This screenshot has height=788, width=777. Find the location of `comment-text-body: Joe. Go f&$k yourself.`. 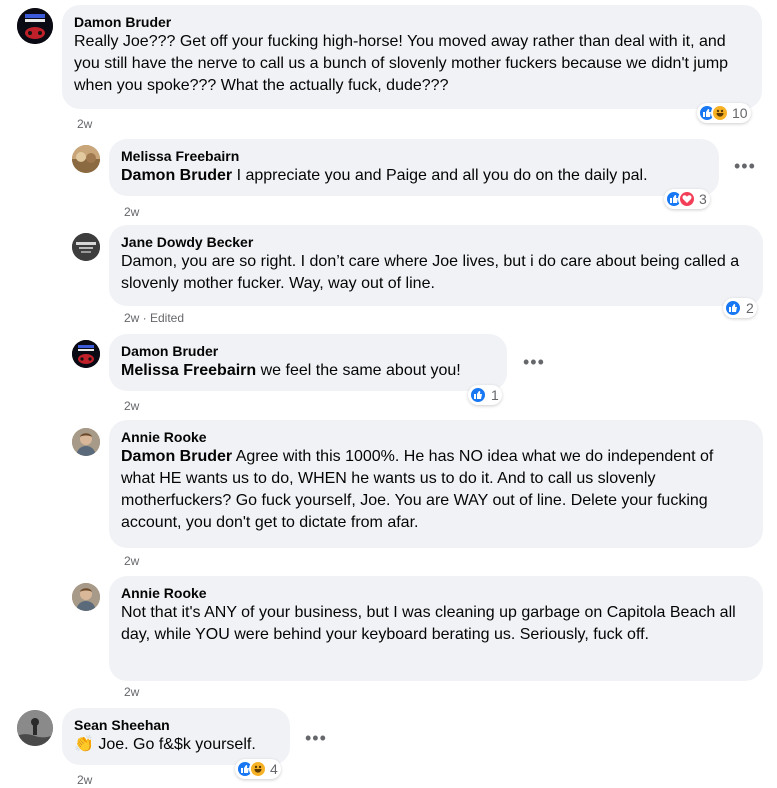

comment-text-body: Joe. Go f&$k yourself. is located at coordinates (174, 744).